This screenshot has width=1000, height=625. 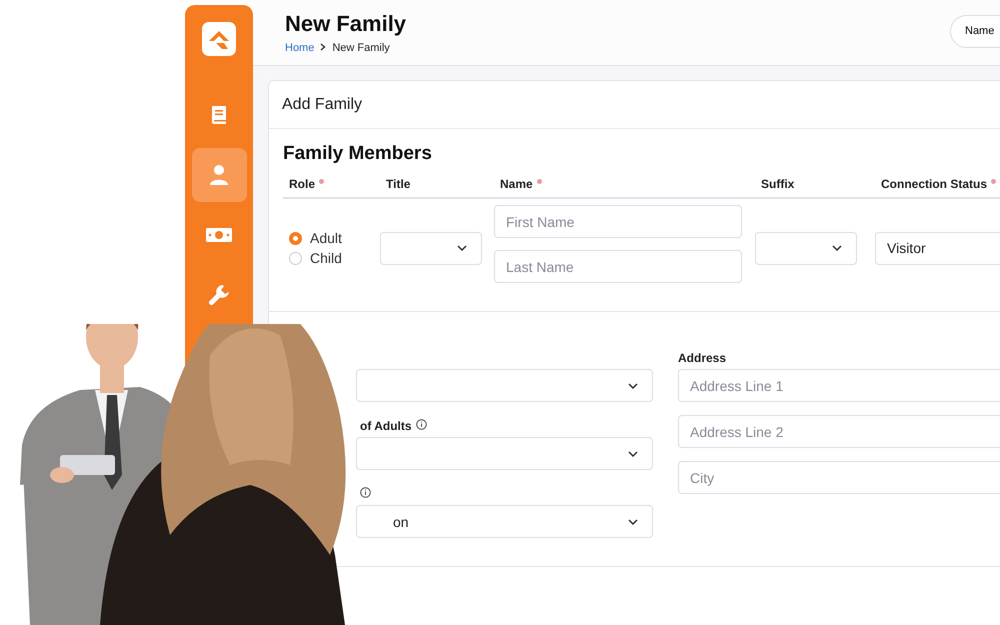 I want to click on connection-status-select: Visitor, so click(x=937, y=248).